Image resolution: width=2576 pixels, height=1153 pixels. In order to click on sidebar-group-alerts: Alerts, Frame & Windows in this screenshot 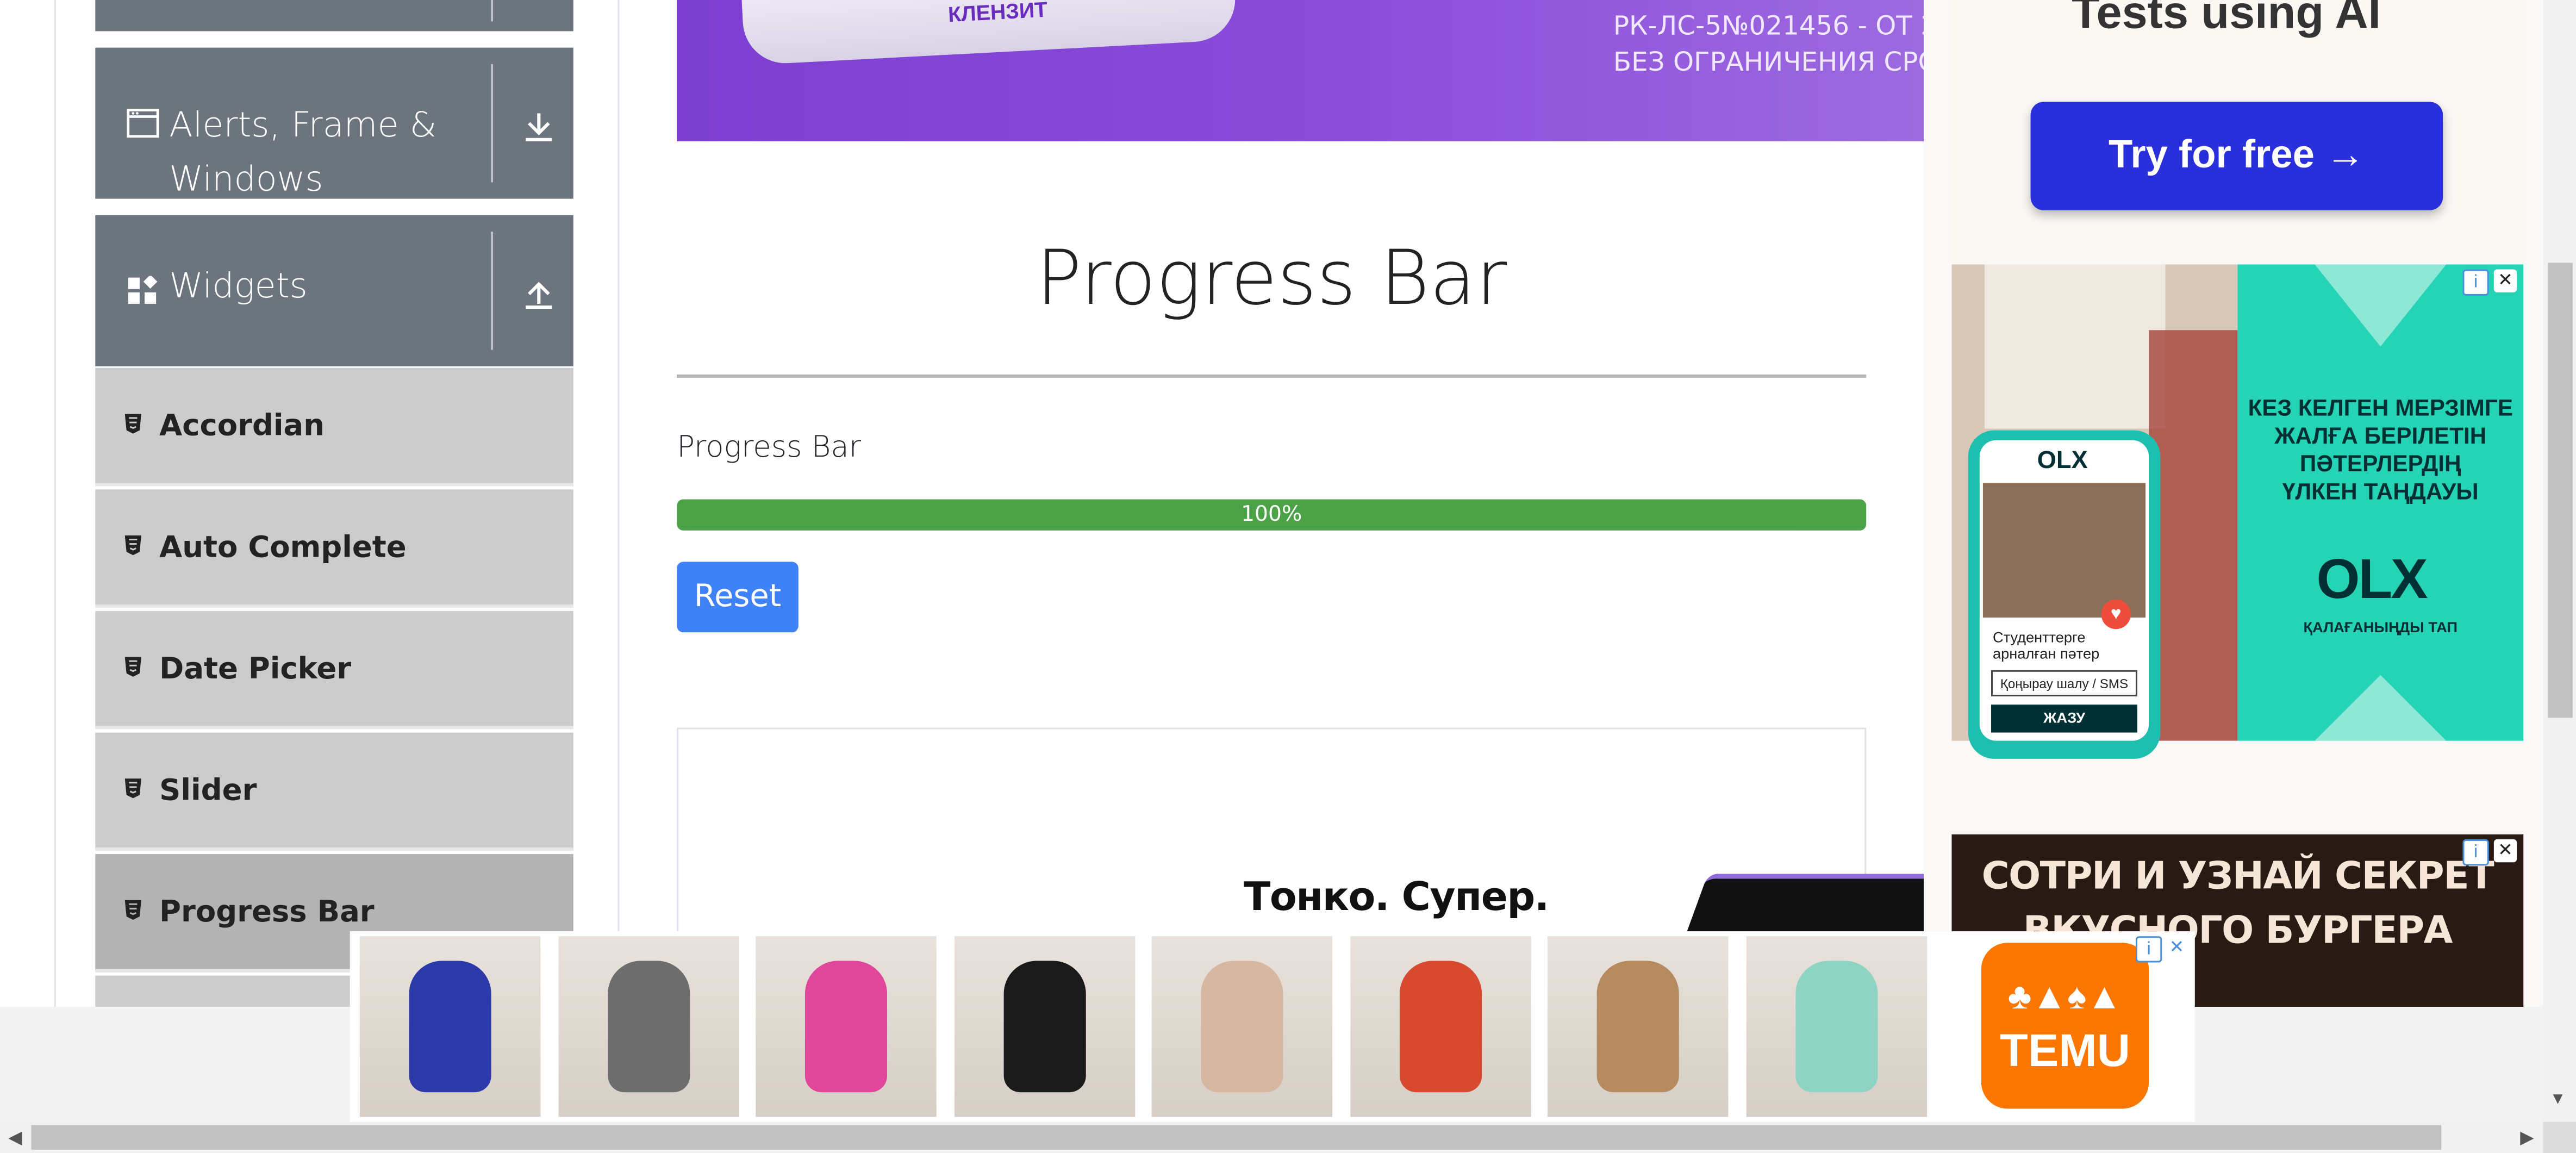, I will do `click(334, 123)`.